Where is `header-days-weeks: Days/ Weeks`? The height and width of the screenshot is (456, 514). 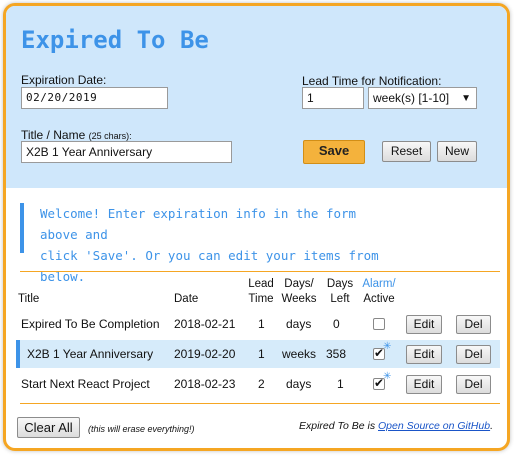
header-days-weeks: Days/ Weeks is located at coordinates (299, 292).